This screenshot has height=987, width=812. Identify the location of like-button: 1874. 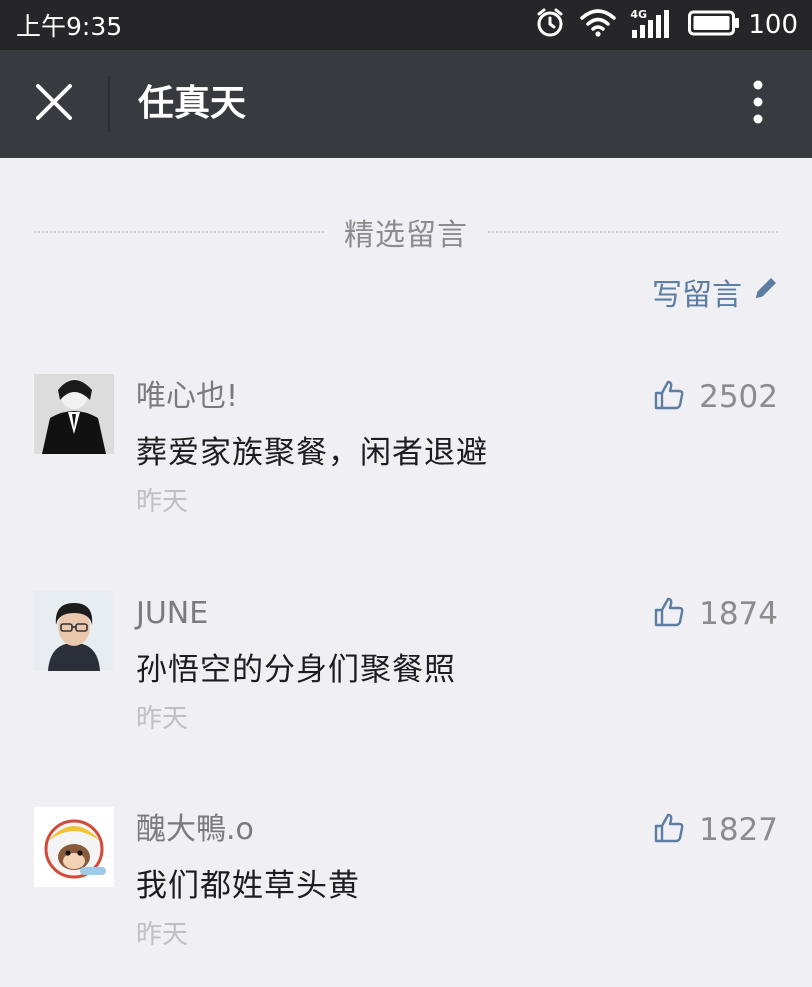
(715, 614).